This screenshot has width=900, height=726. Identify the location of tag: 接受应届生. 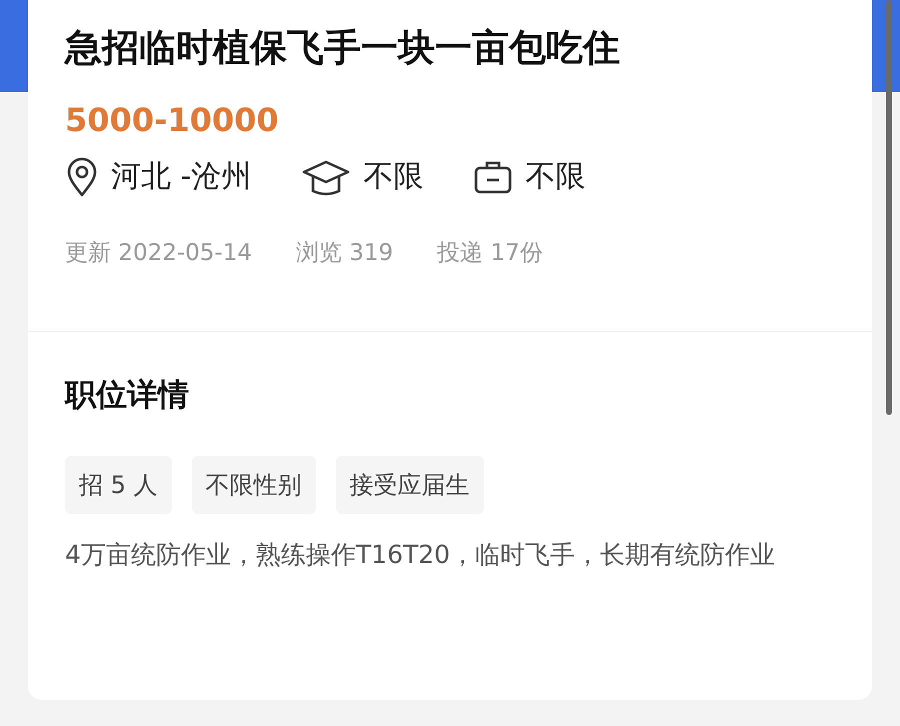
(410, 485).